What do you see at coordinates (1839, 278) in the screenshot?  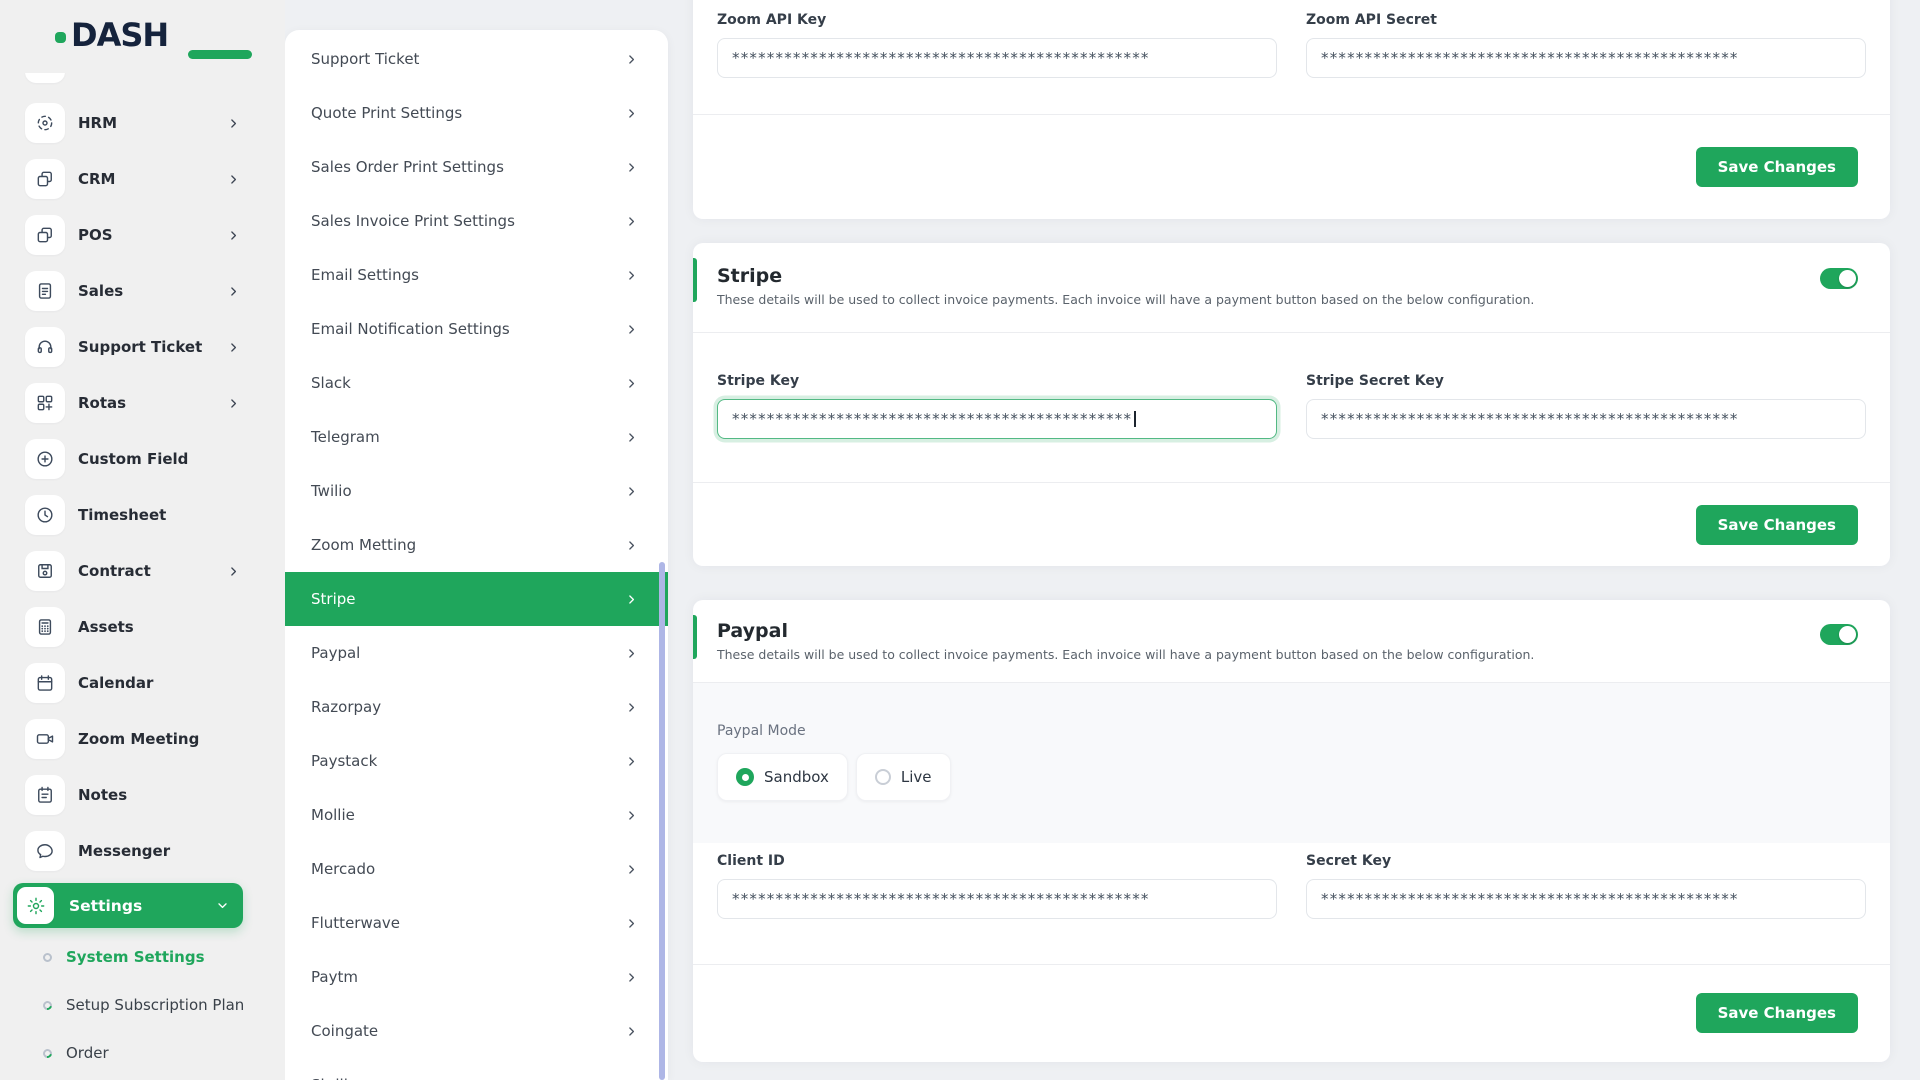 I see `stripe-enabled-toggle` at bounding box center [1839, 278].